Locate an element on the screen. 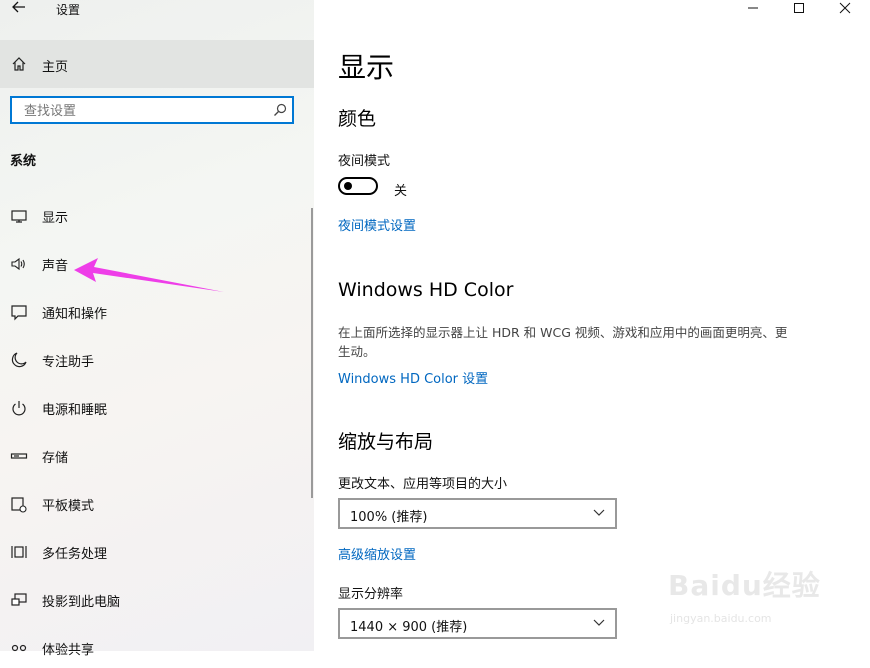 This screenshot has width=870, height=668. close-icon is located at coordinates (845, 8).